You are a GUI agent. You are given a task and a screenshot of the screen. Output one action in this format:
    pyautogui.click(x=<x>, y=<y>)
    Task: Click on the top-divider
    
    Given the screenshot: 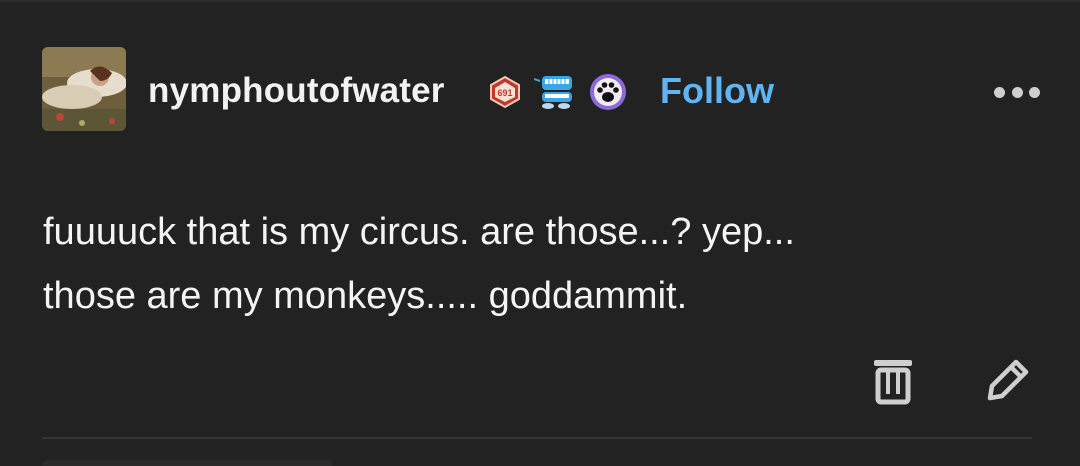 What is the action you would take?
    pyautogui.click(x=540, y=1)
    